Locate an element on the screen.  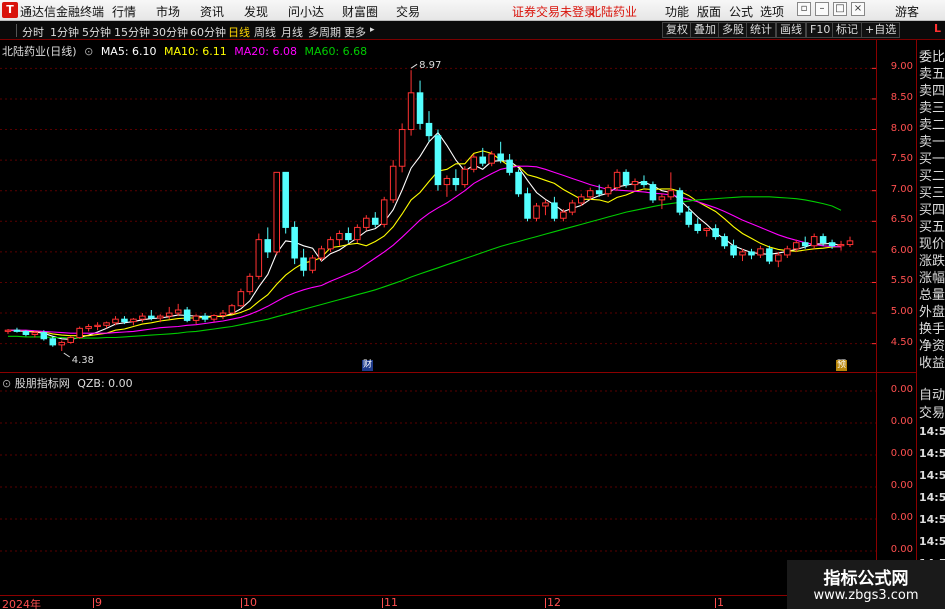
period-weekly: 周线 is located at coordinates (265, 32).